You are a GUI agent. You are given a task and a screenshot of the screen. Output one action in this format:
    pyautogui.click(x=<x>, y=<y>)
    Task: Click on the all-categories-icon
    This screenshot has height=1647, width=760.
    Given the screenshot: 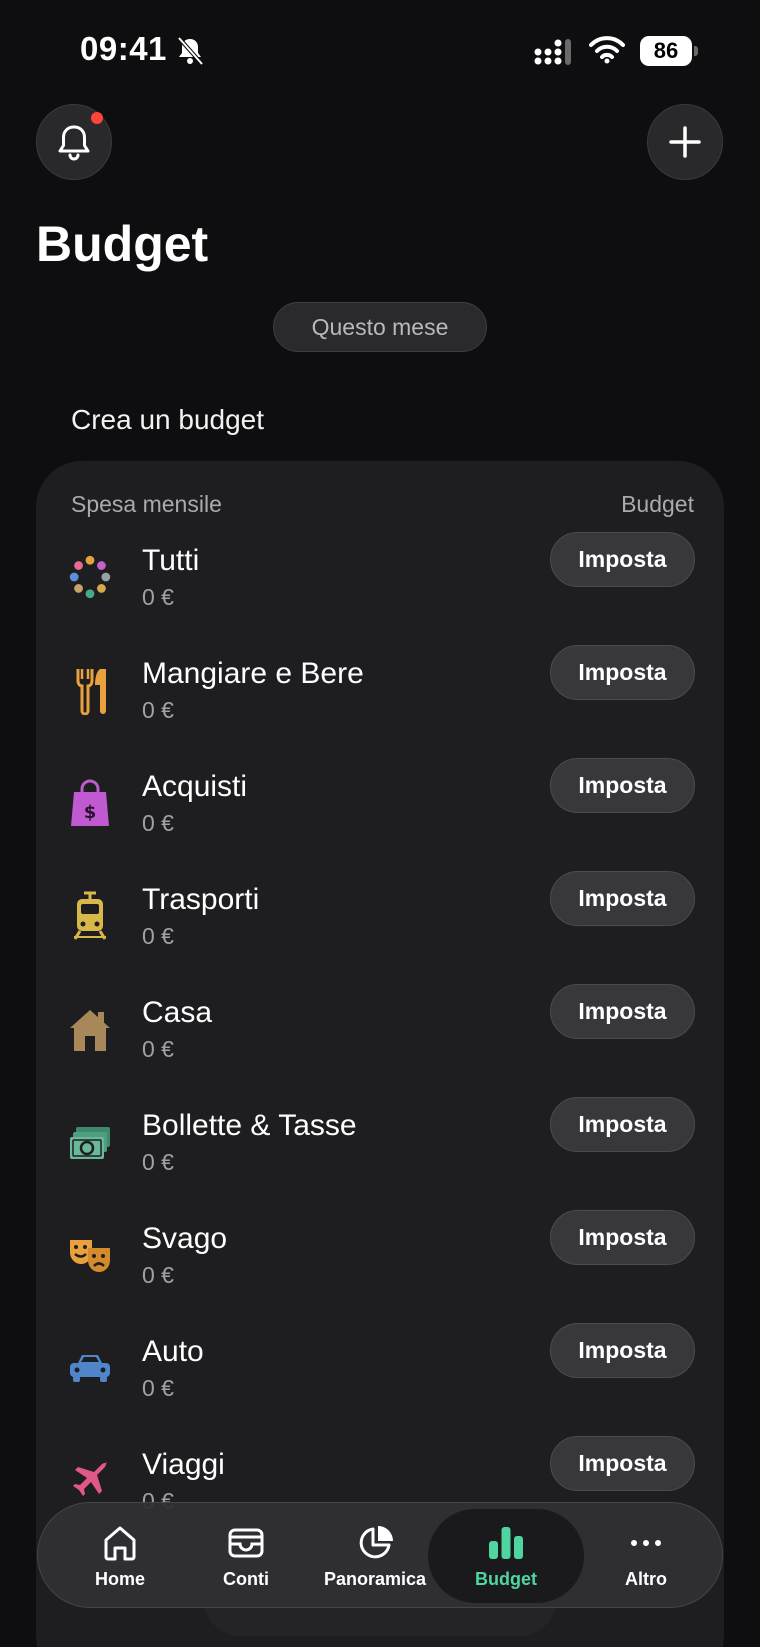 What is the action you would take?
    pyautogui.click(x=90, y=577)
    